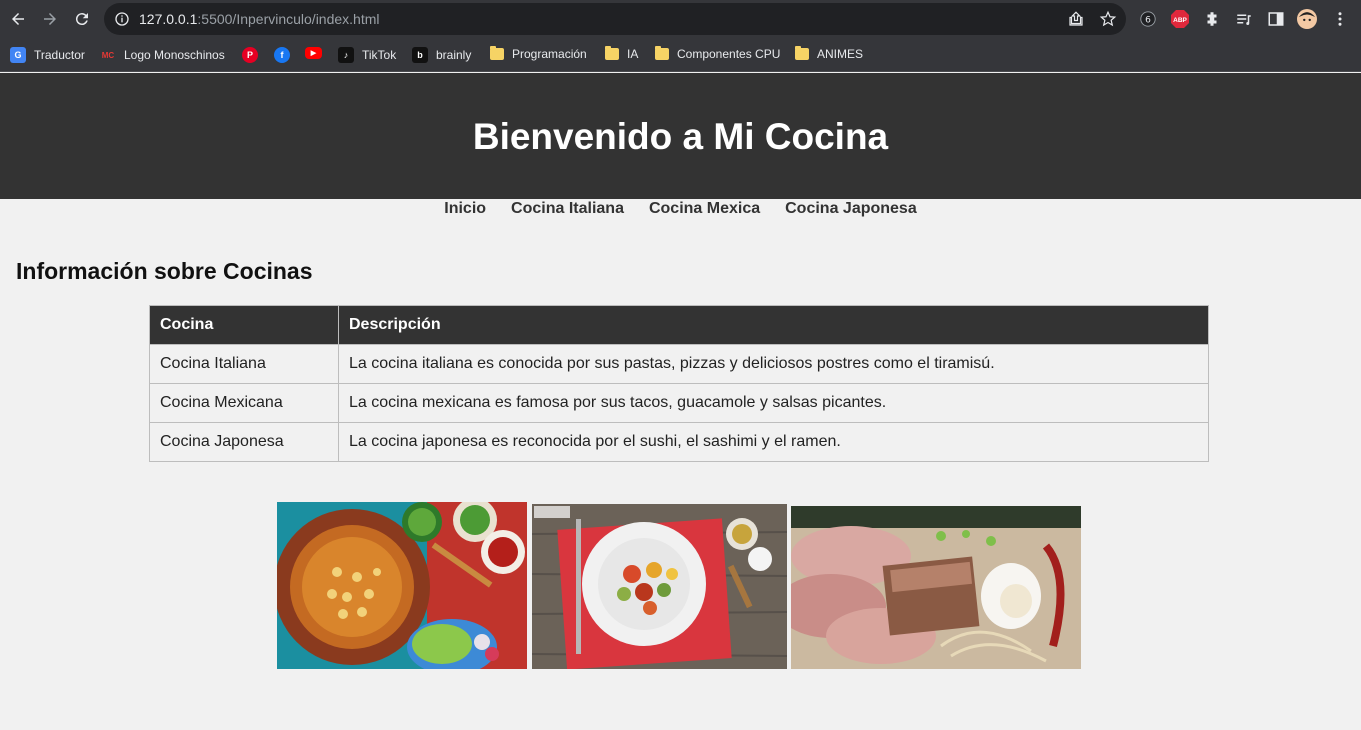  I want to click on bookmark-brainly: b brainly, so click(441, 55).